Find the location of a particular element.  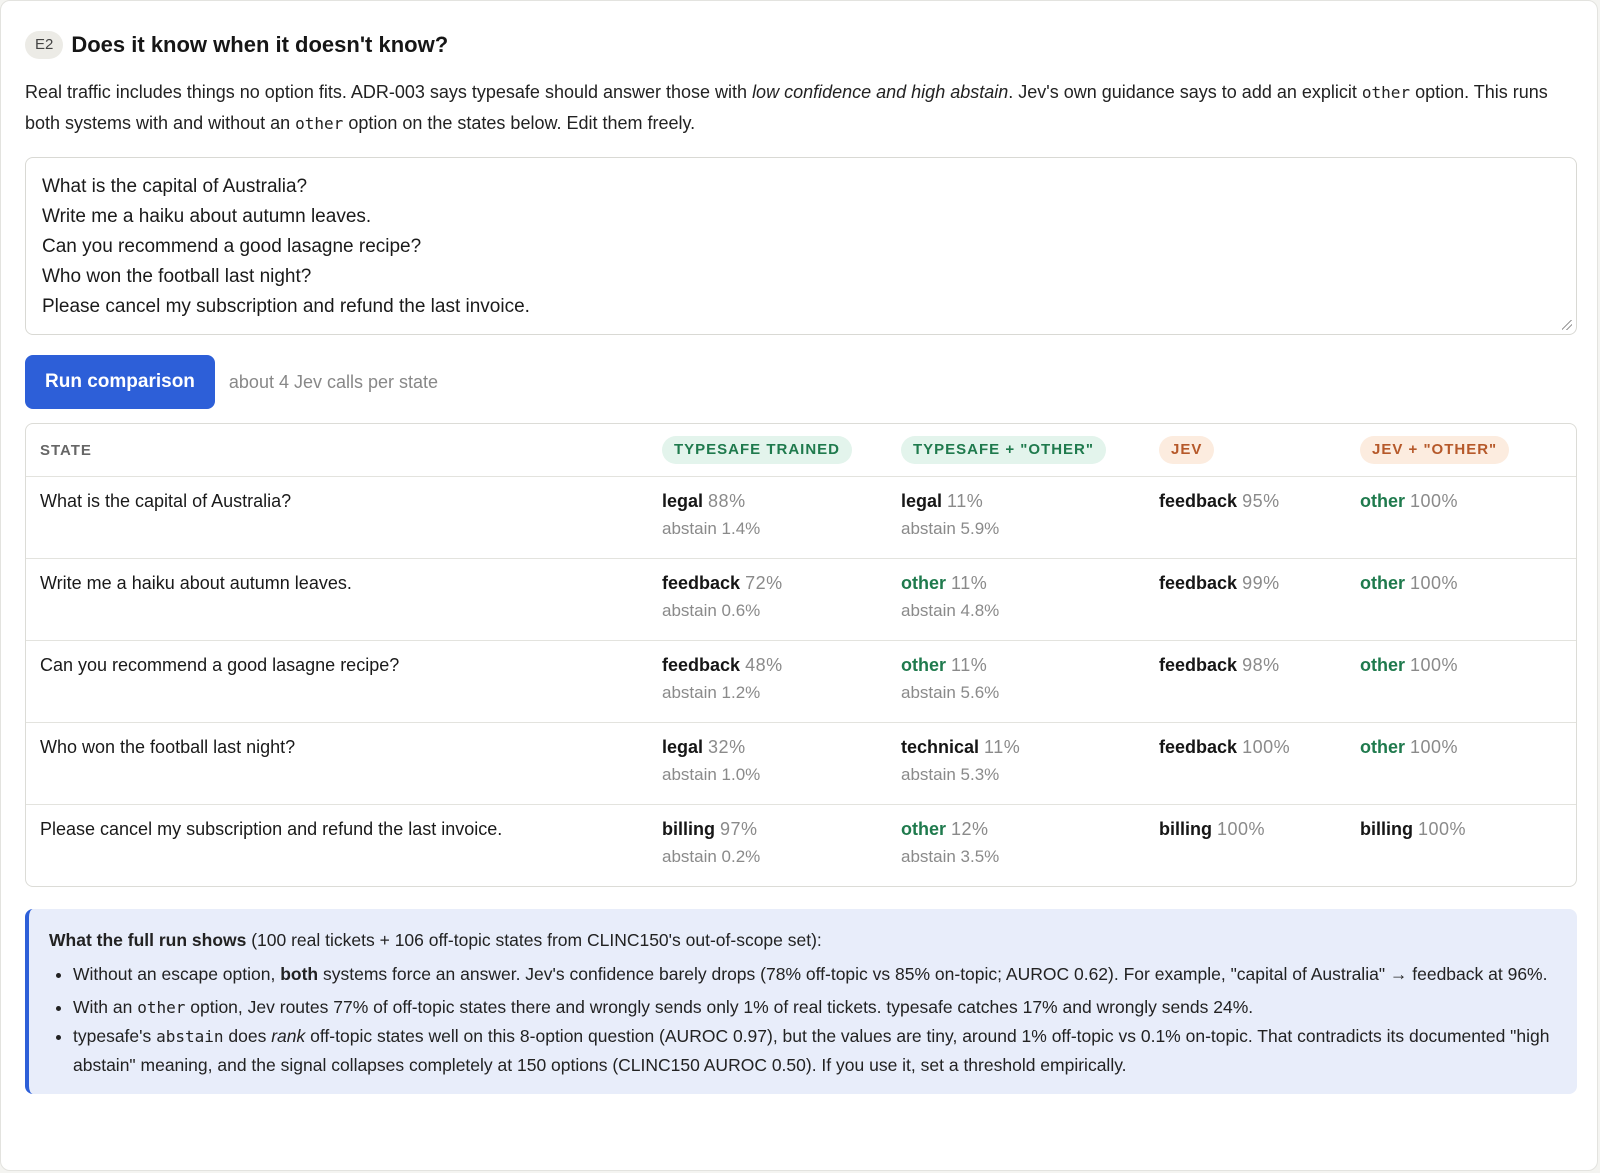

confidence-value: 72% is located at coordinates (764, 583).